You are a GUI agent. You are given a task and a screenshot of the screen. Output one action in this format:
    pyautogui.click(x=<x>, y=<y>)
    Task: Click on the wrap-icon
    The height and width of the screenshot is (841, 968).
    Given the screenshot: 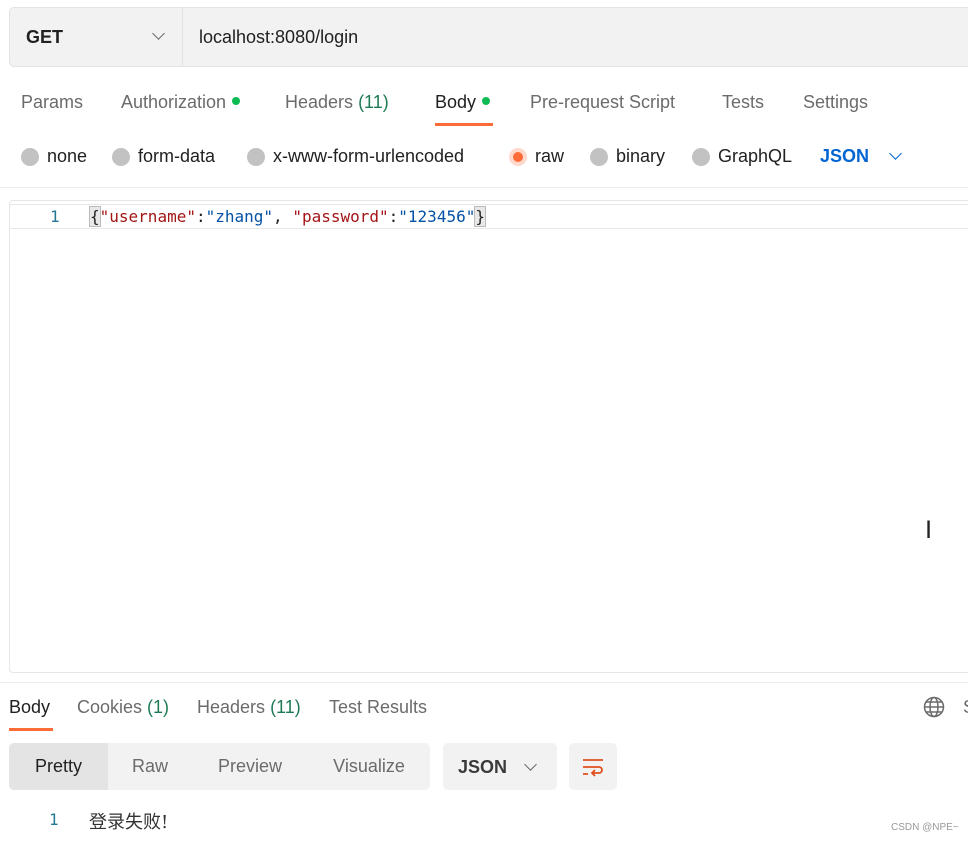 What is the action you would take?
    pyautogui.click(x=593, y=768)
    